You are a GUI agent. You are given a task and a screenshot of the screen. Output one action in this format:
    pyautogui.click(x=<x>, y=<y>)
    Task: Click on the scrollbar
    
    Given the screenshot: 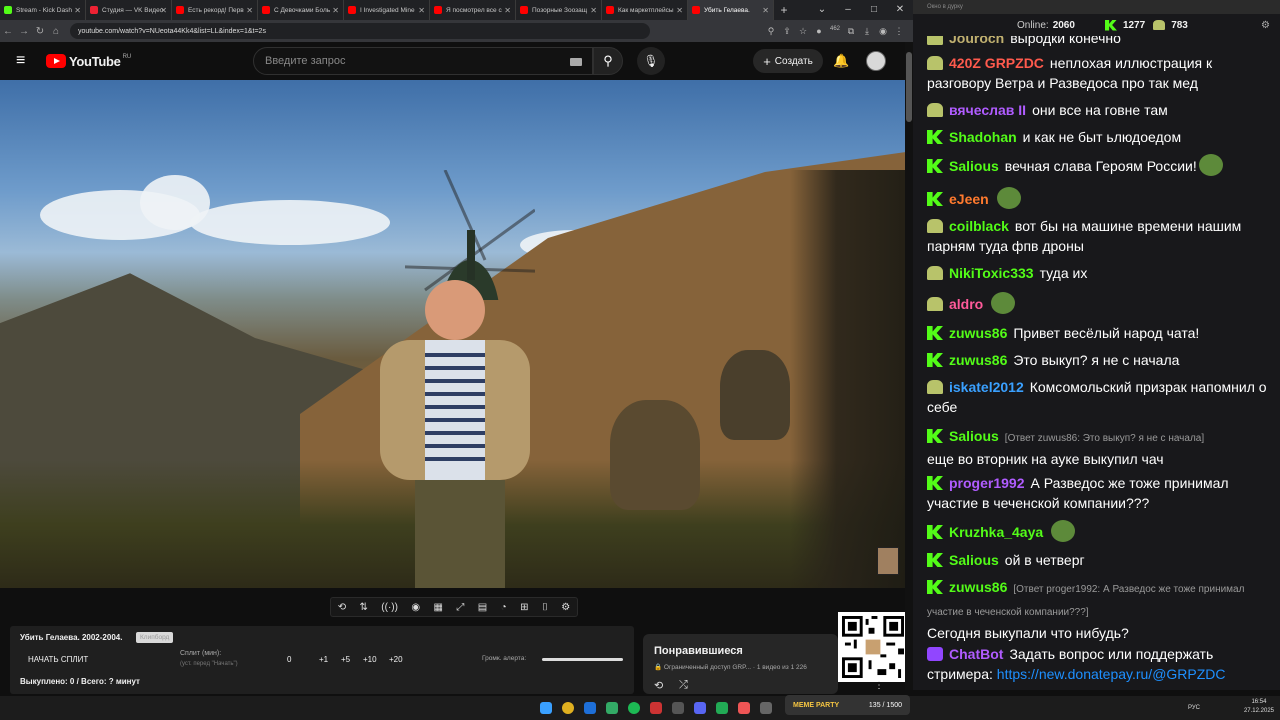 What is the action you would take?
    pyautogui.click(x=909, y=366)
    